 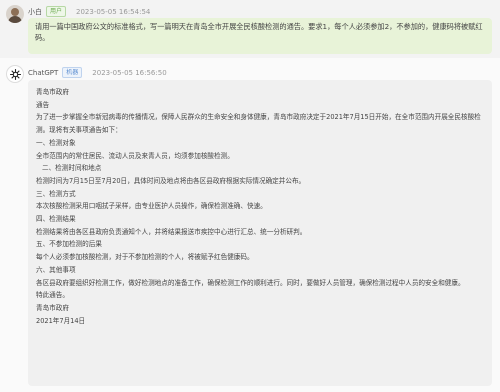 What do you see at coordinates (135, 155) in the screenshot?
I see `section-body-1: 全市范围内的常住居民、流动人员及来青人员，均须参加核酸检测。` at bounding box center [135, 155].